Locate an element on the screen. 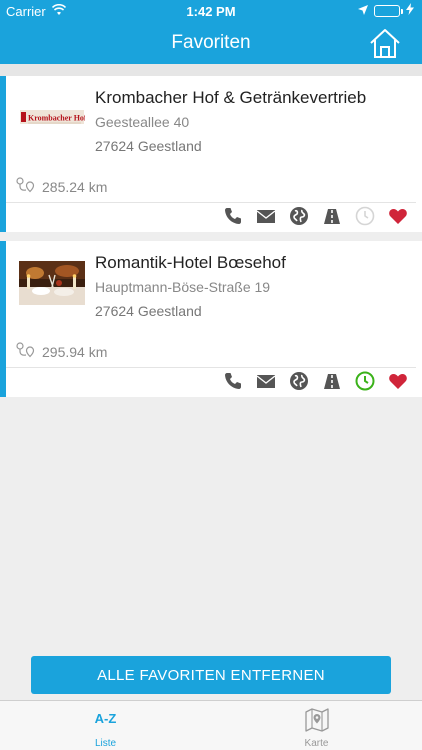 The image size is (422, 750). venue-street: Hauptmann-Böse-Straße 19 is located at coordinates (183, 287).